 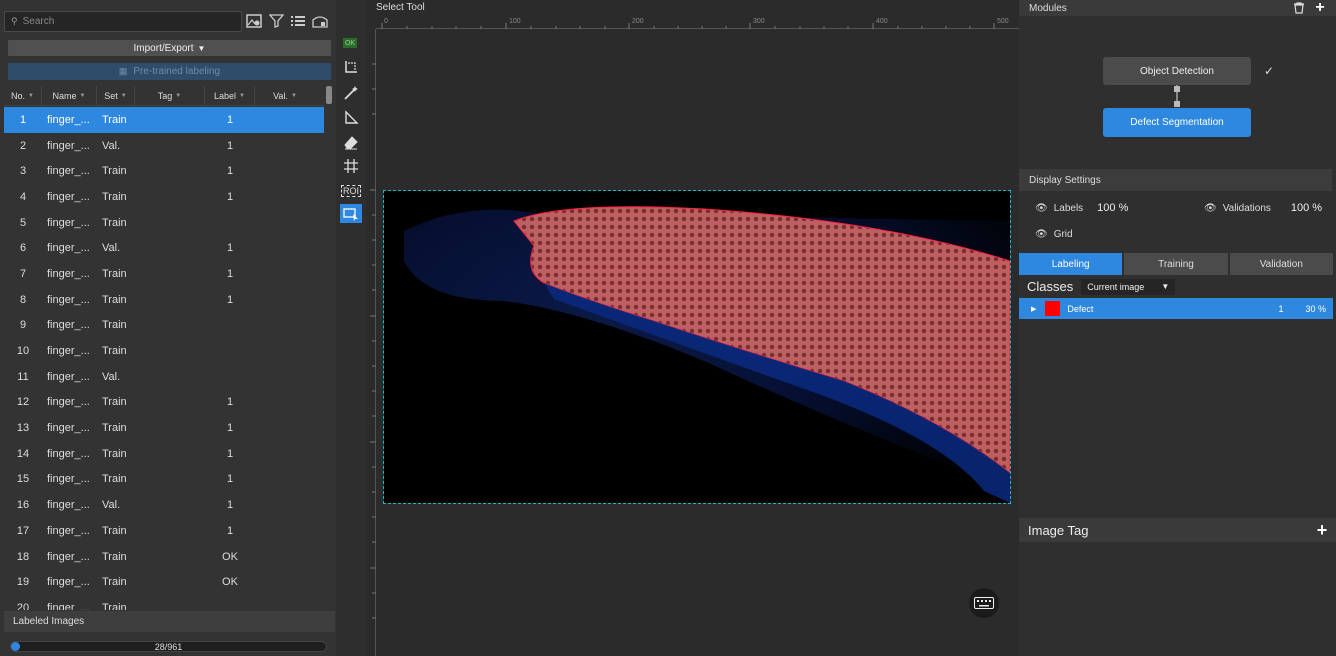 I want to click on validations-visibility: 👁 Validations 100 %, so click(x=1263, y=208).